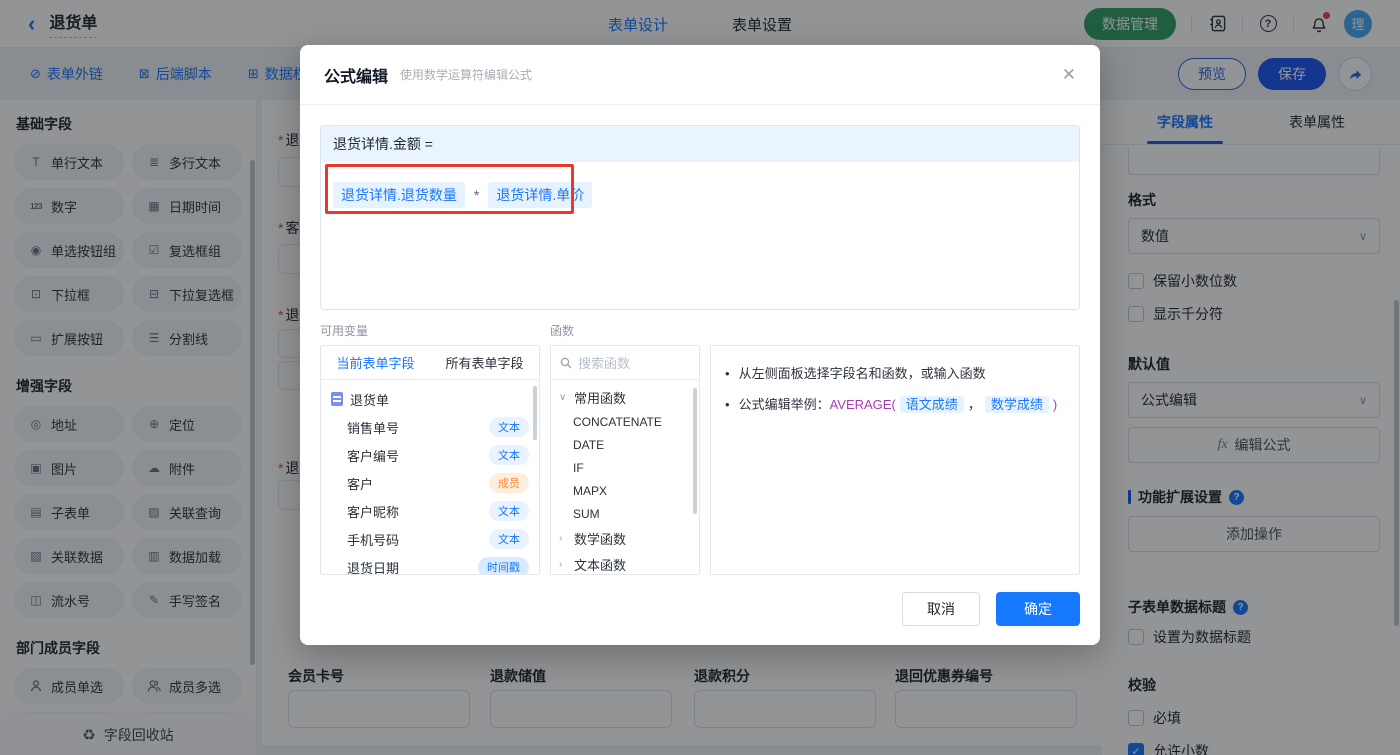 This screenshot has width=1400, height=755. I want to click on hint-comma: ，, so click(974, 404).